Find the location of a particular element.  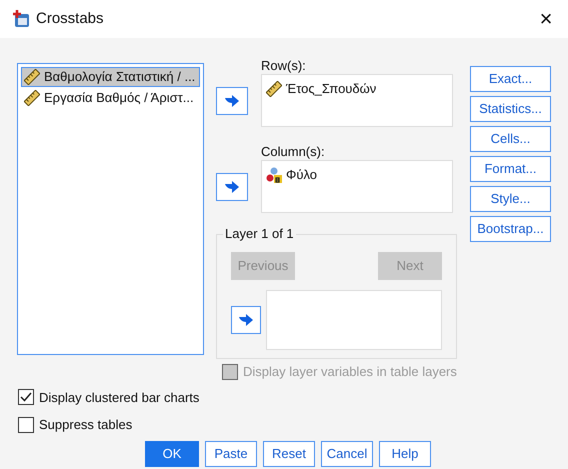

dialog-button: Paste is located at coordinates (231, 453).